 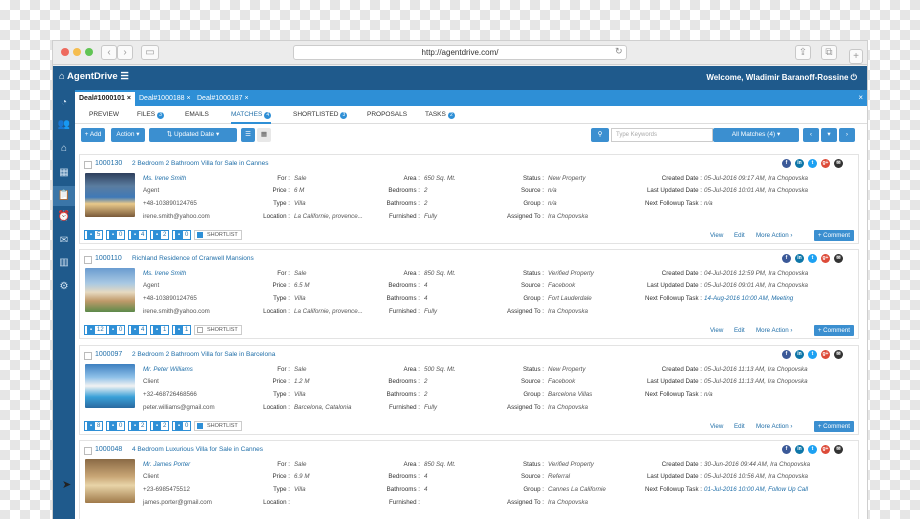 I want to click on power-icon: ⏻, so click(x=854, y=77).